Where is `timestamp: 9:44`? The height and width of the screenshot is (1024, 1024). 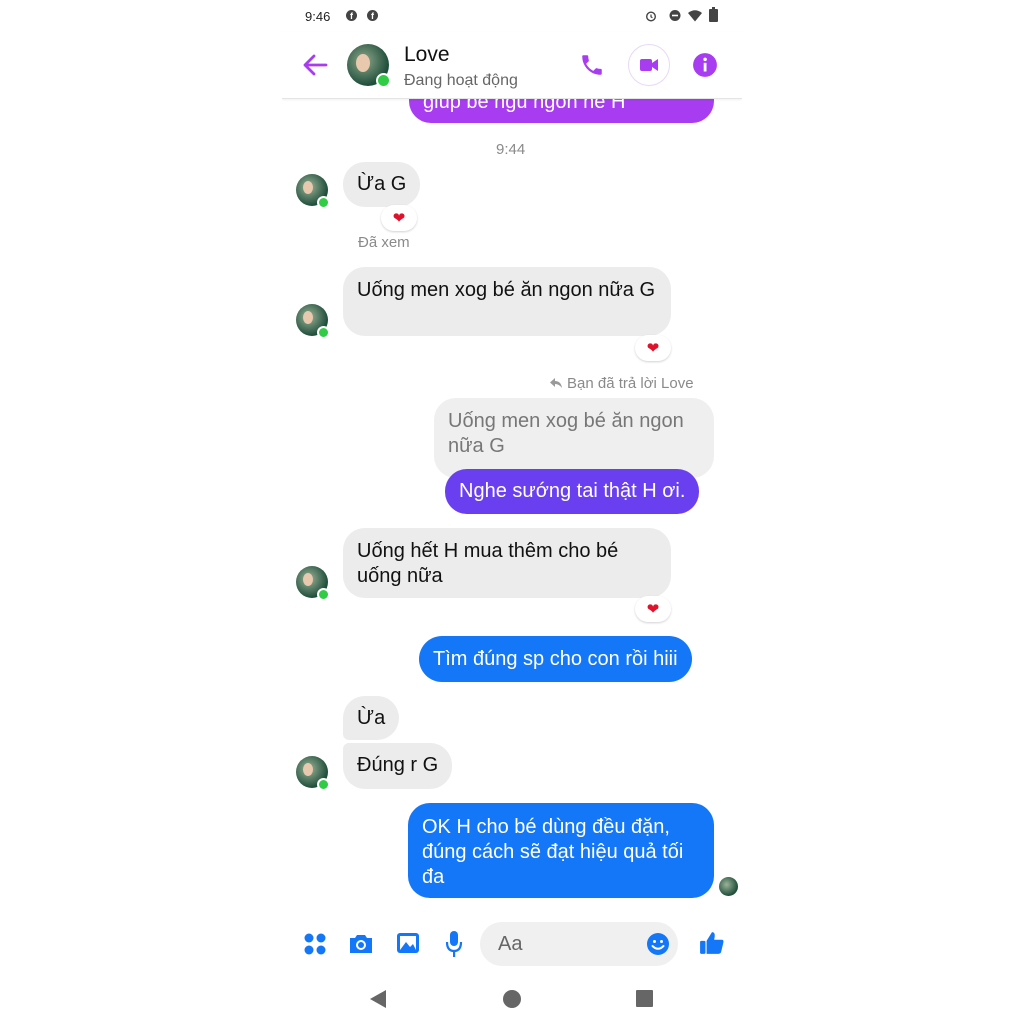 timestamp: 9:44 is located at coordinates (511, 149).